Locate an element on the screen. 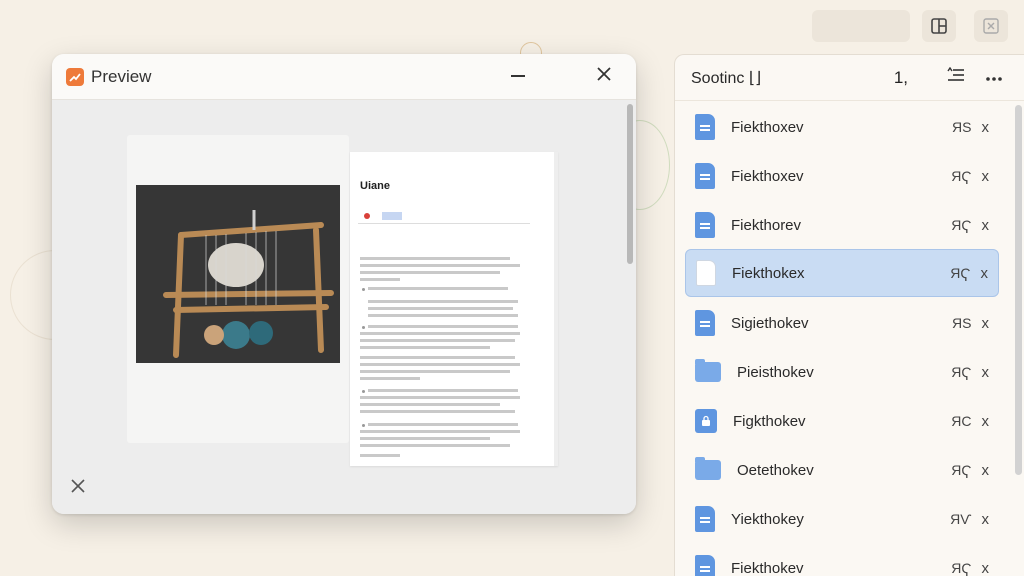 The width and height of the screenshot is (1024, 576). preview-page-left is located at coordinates (238, 289).